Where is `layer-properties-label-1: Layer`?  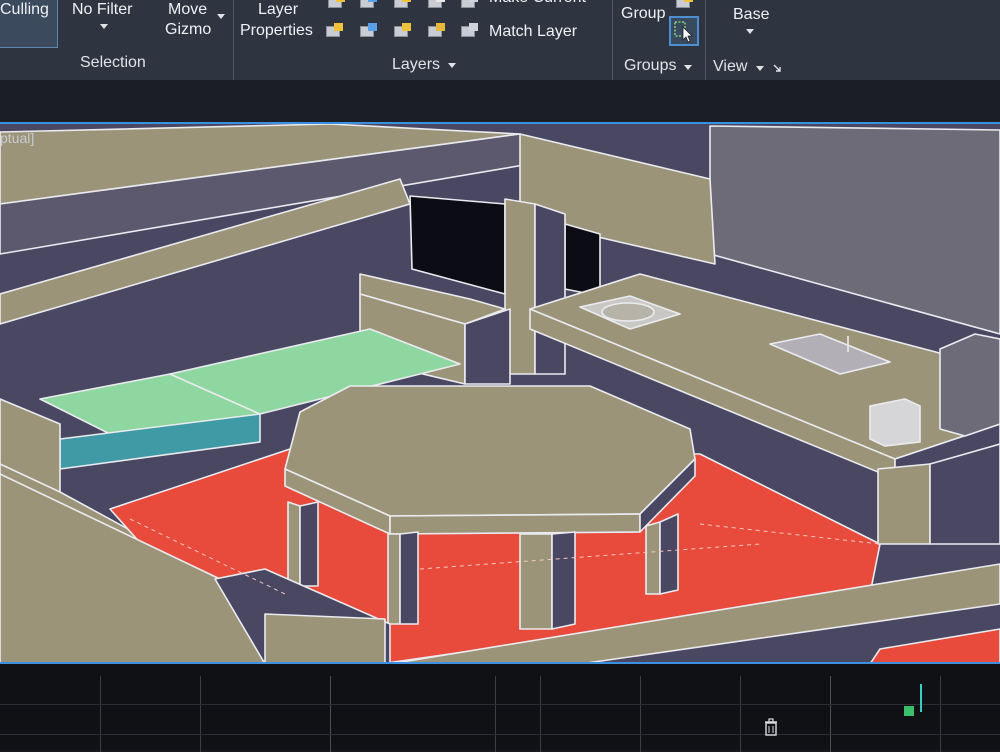
layer-properties-label-1: Layer is located at coordinates (278, 10).